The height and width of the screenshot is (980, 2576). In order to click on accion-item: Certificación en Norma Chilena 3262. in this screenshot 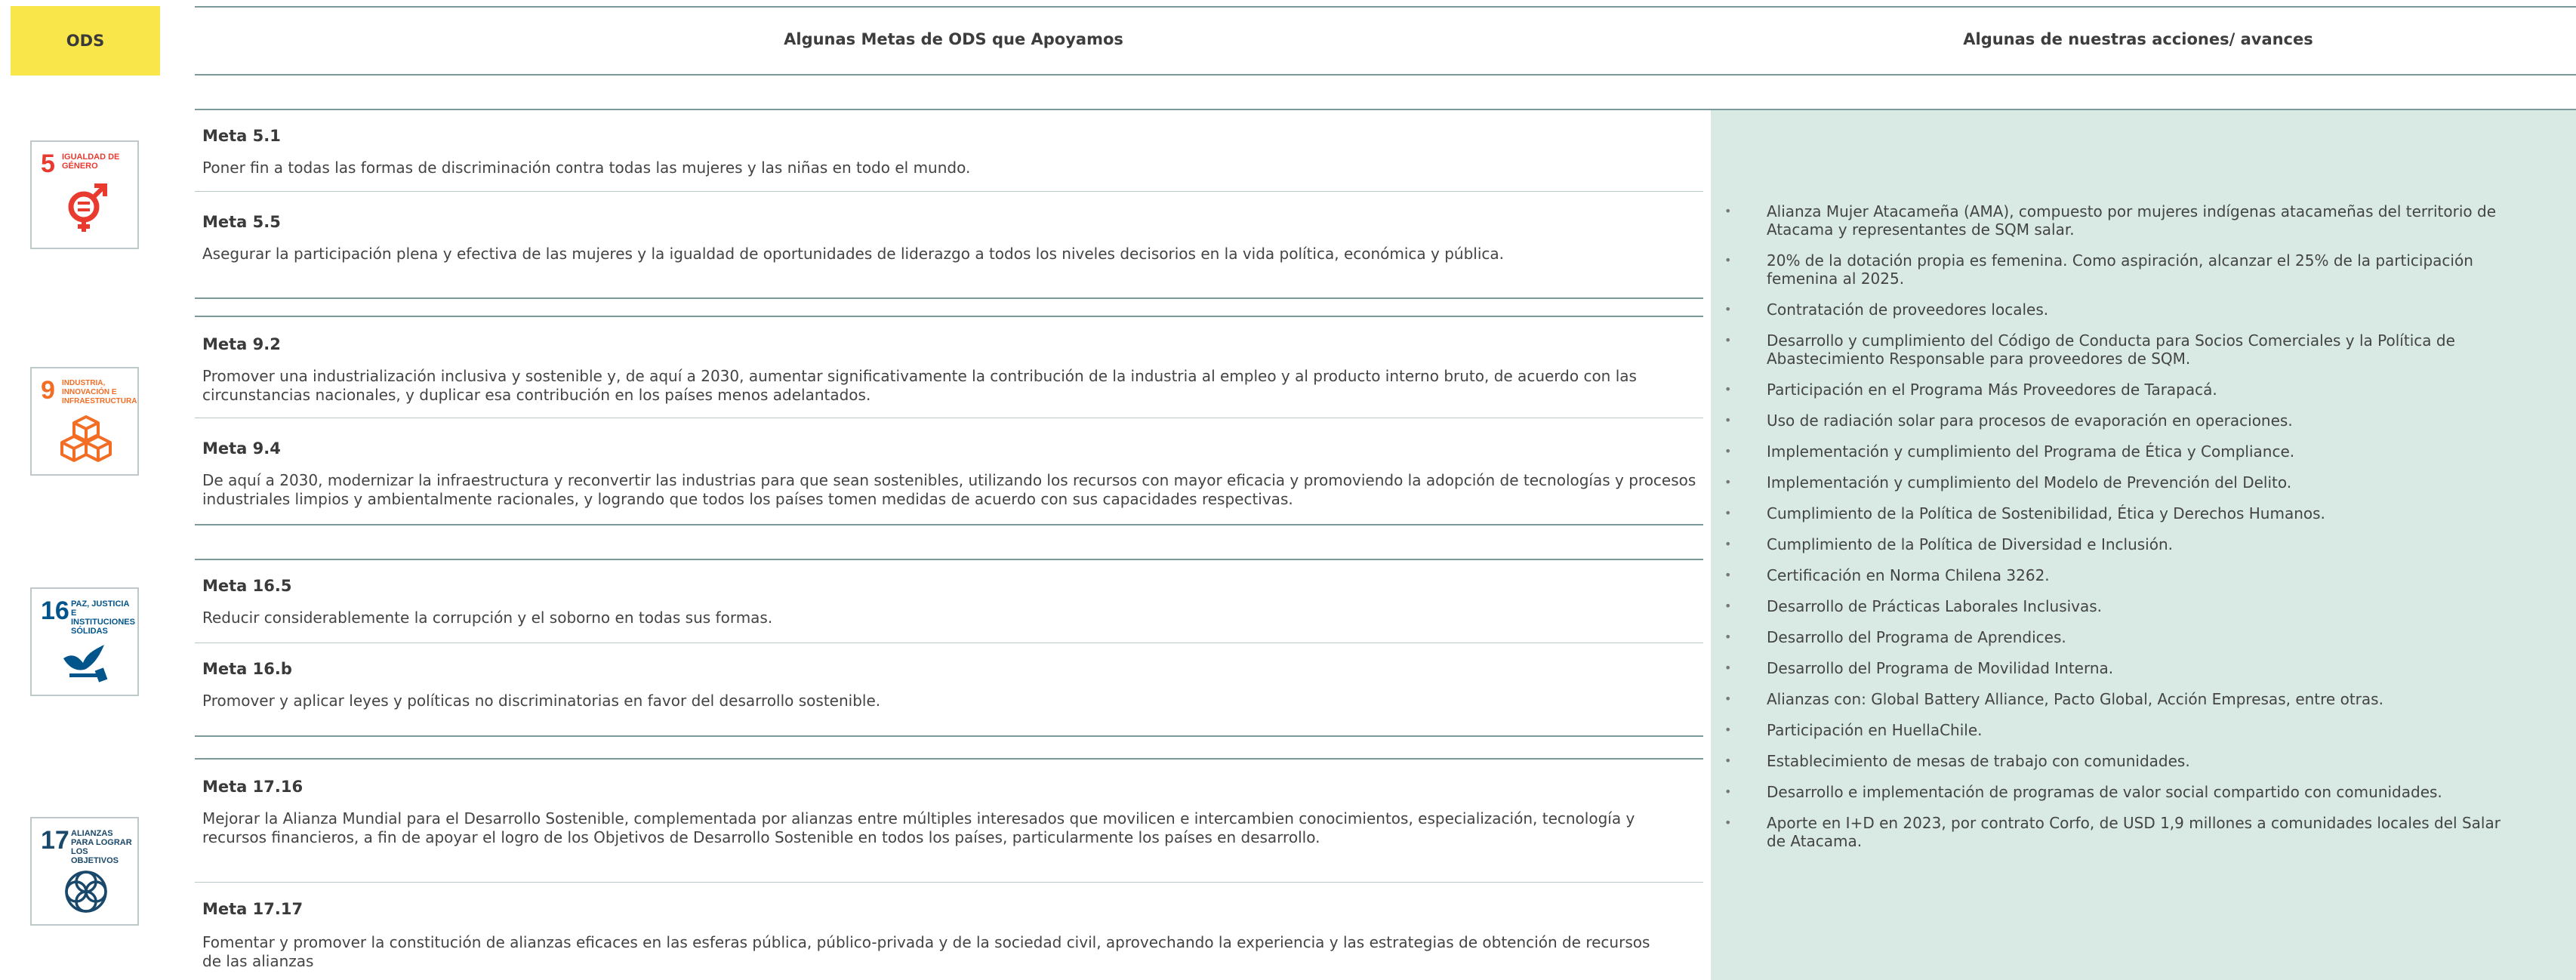, I will do `click(2123, 575)`.